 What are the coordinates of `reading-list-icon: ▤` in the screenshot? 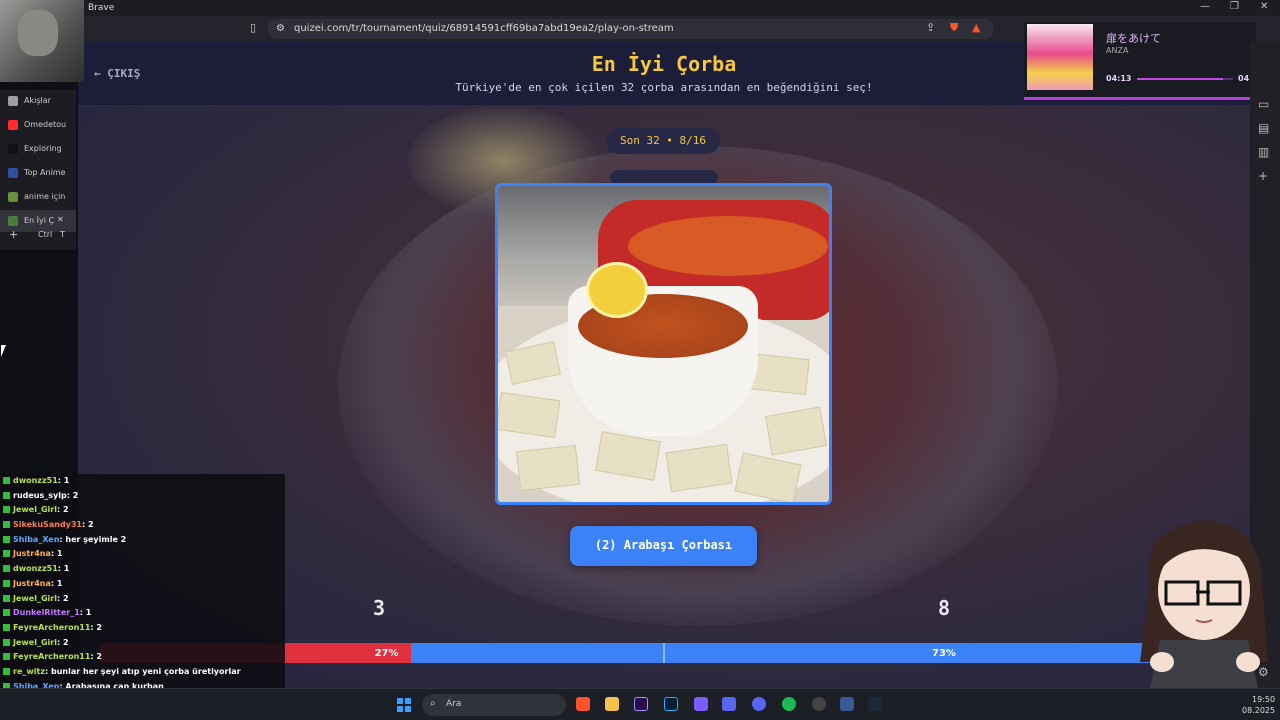 It's located at (1265, 128).